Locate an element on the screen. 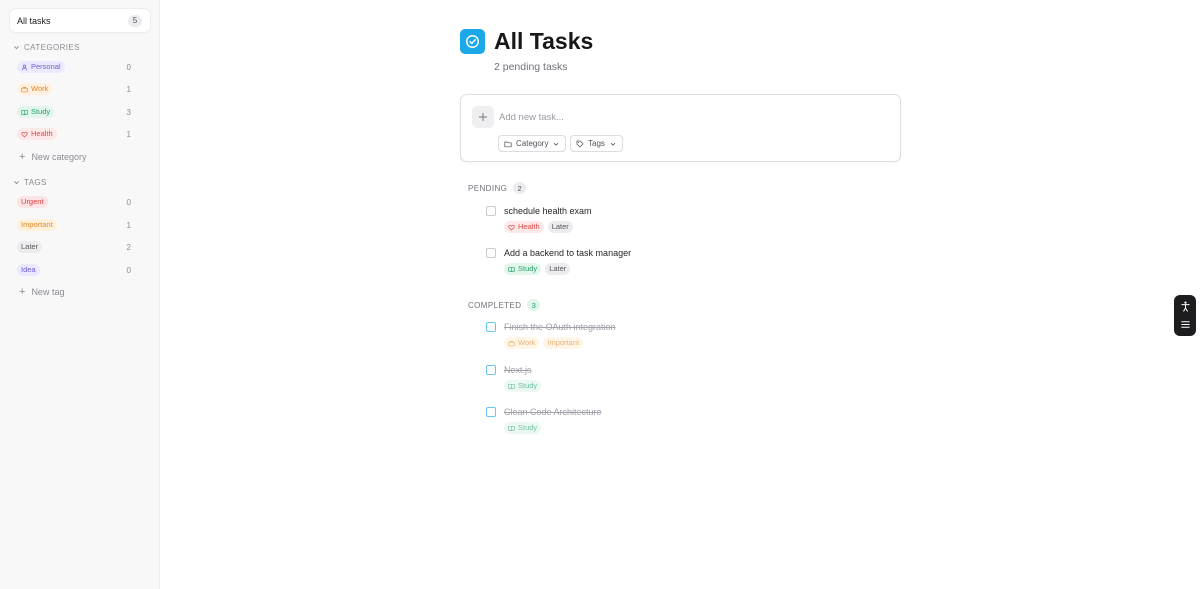  pending-count: 2 is located at coordinates (520, 188).